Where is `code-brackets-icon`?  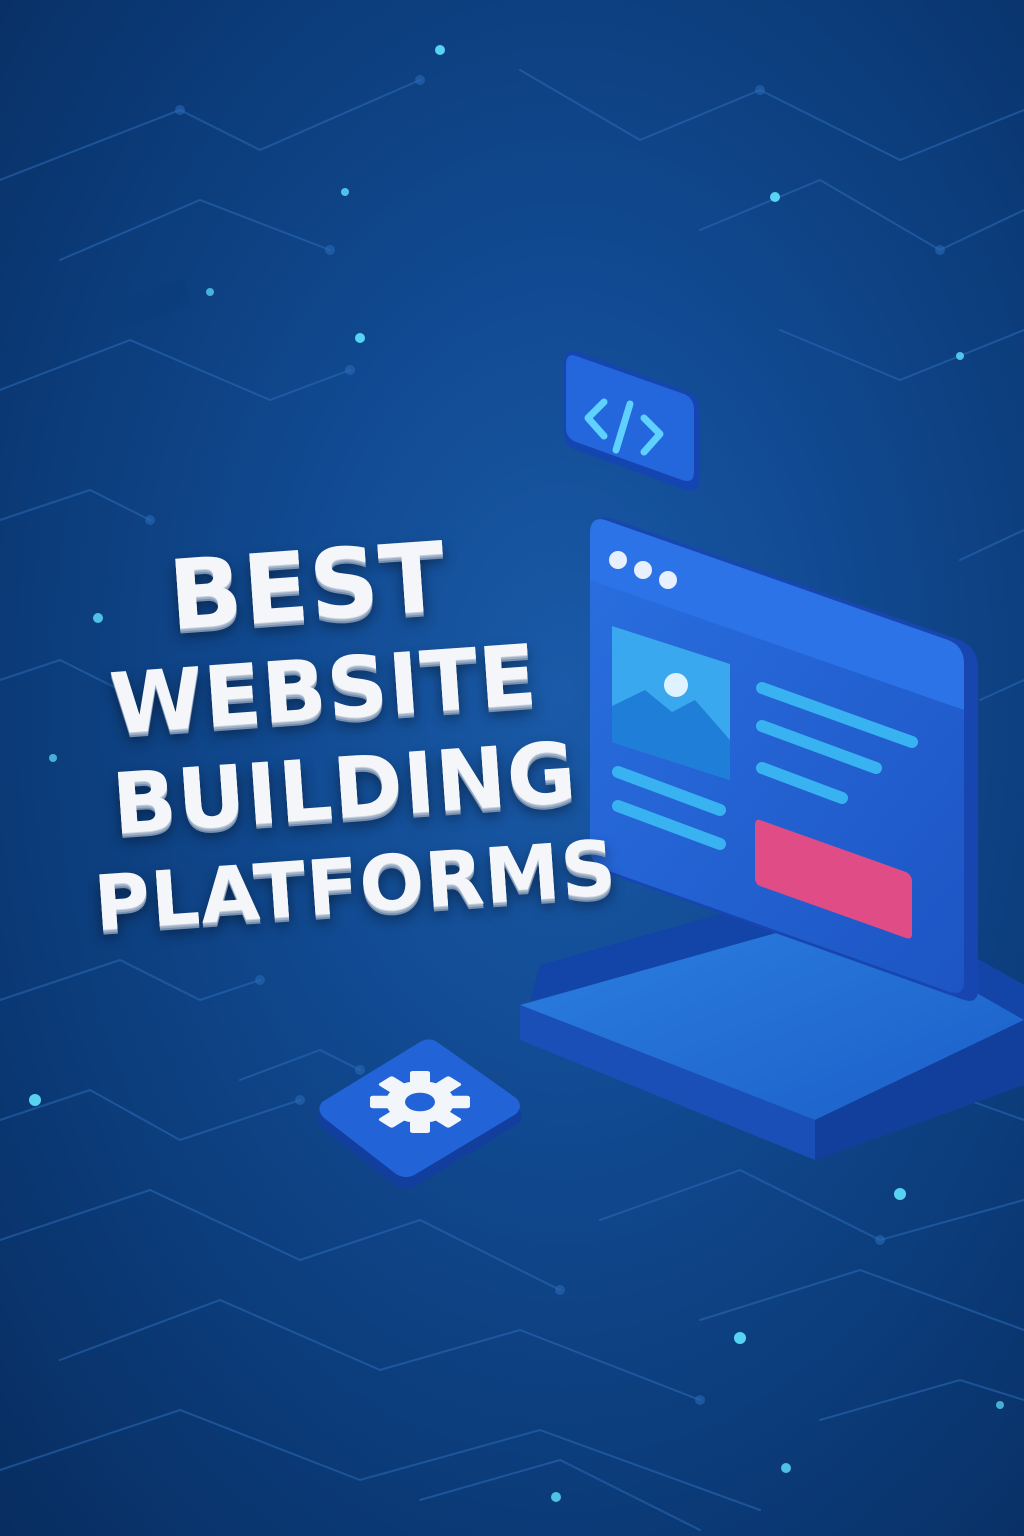
code-brackets-icon is located at coordinates (632, 421).